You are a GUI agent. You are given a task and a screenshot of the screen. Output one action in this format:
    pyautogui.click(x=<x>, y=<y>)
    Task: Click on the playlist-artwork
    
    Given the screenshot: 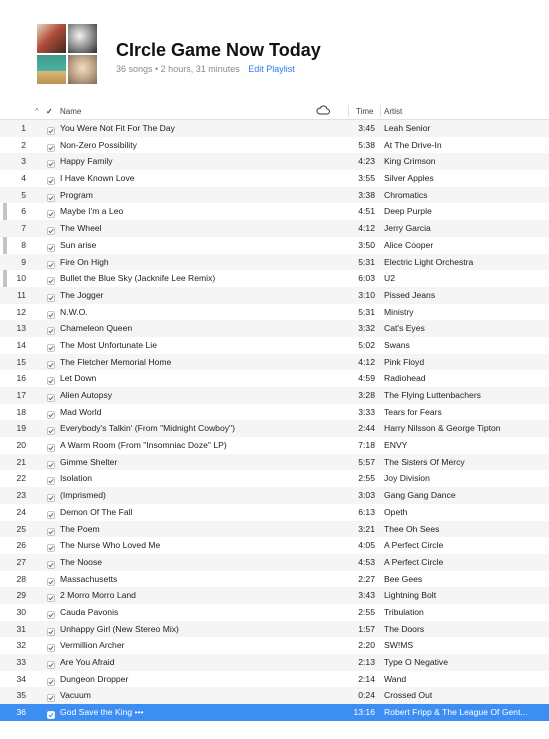 What is the action you would take?
    pyautogui.click(x=67, y=54)
    